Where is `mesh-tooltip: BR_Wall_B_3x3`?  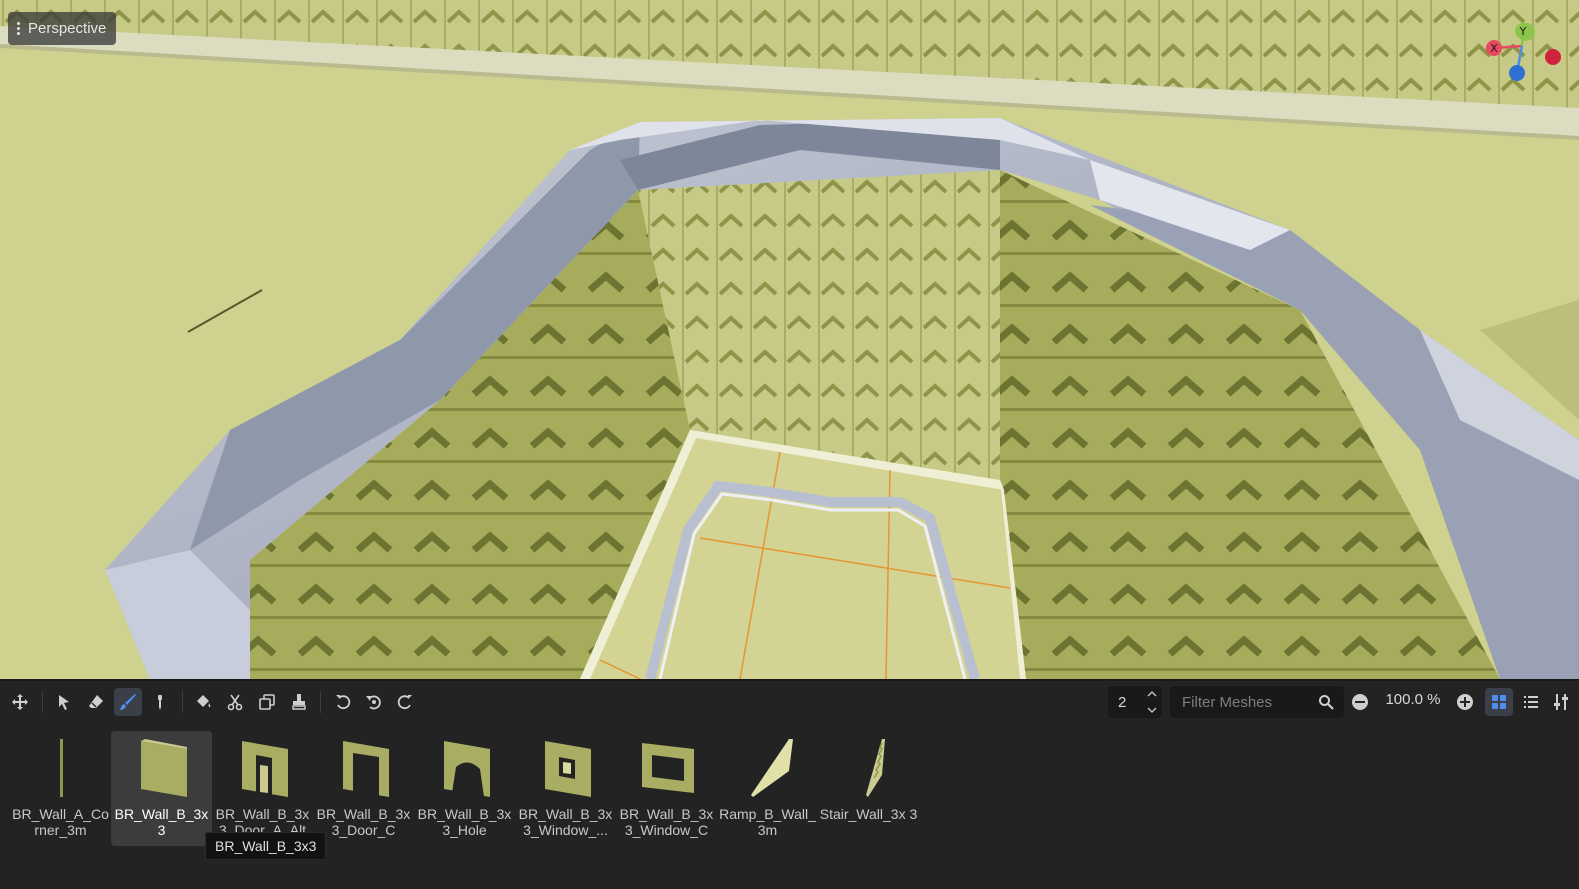 mesh-tooltip: BR_Wall_B_3x3 is located at coordinates (266, 846).